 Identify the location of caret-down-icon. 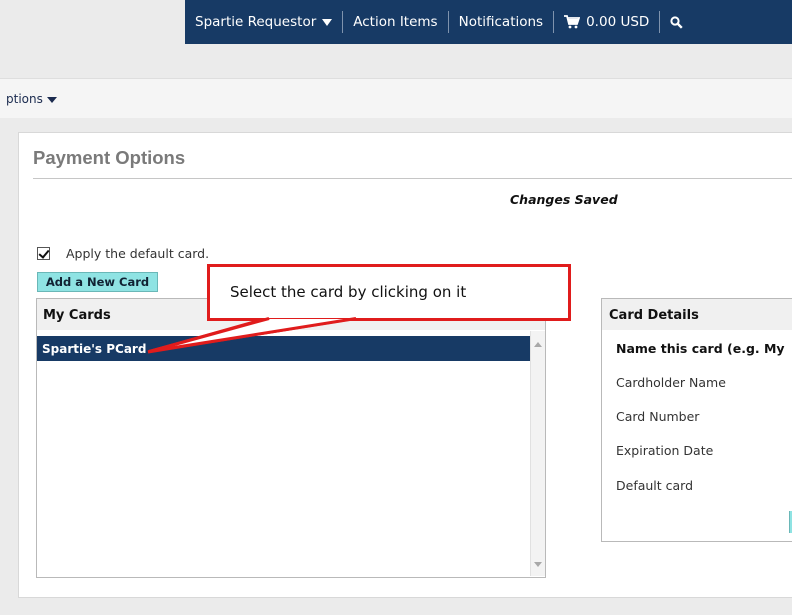
(327, 22).